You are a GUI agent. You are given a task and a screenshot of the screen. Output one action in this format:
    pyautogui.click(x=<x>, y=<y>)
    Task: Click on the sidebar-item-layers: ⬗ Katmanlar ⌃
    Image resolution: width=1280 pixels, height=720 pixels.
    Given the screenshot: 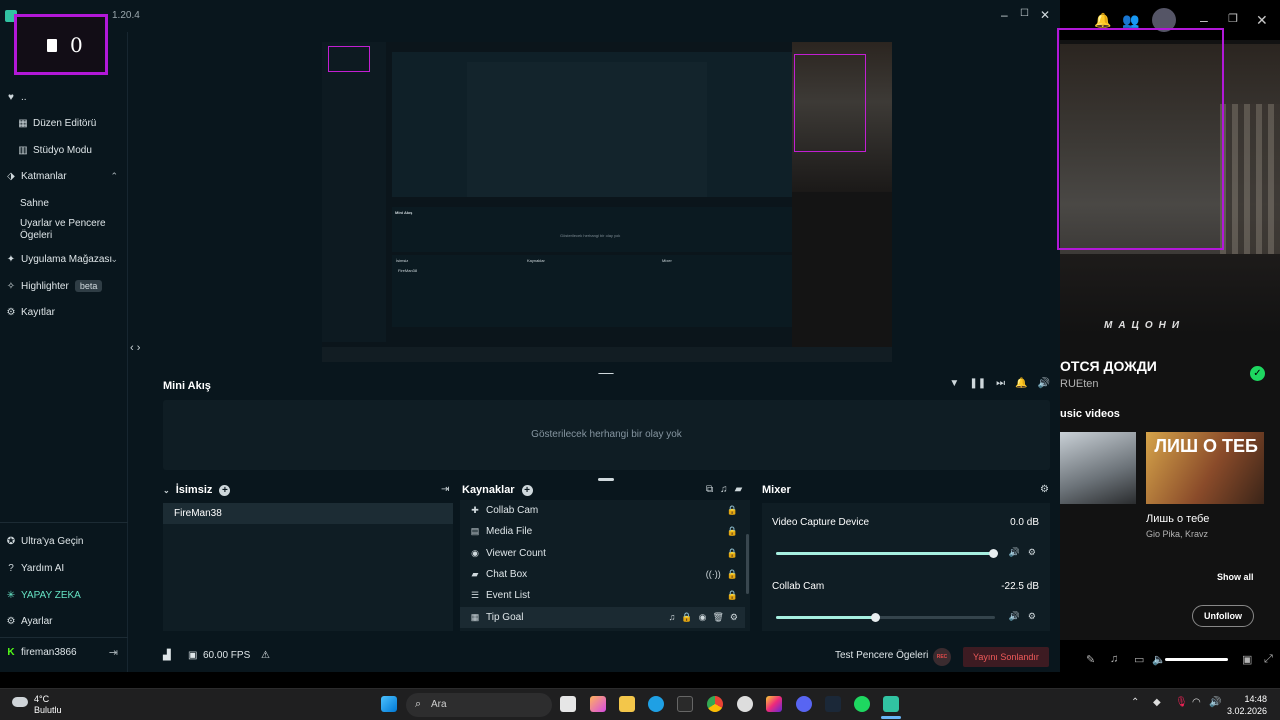 What is the action you would take?
    pyautogui.click(x=64, y=176)
    